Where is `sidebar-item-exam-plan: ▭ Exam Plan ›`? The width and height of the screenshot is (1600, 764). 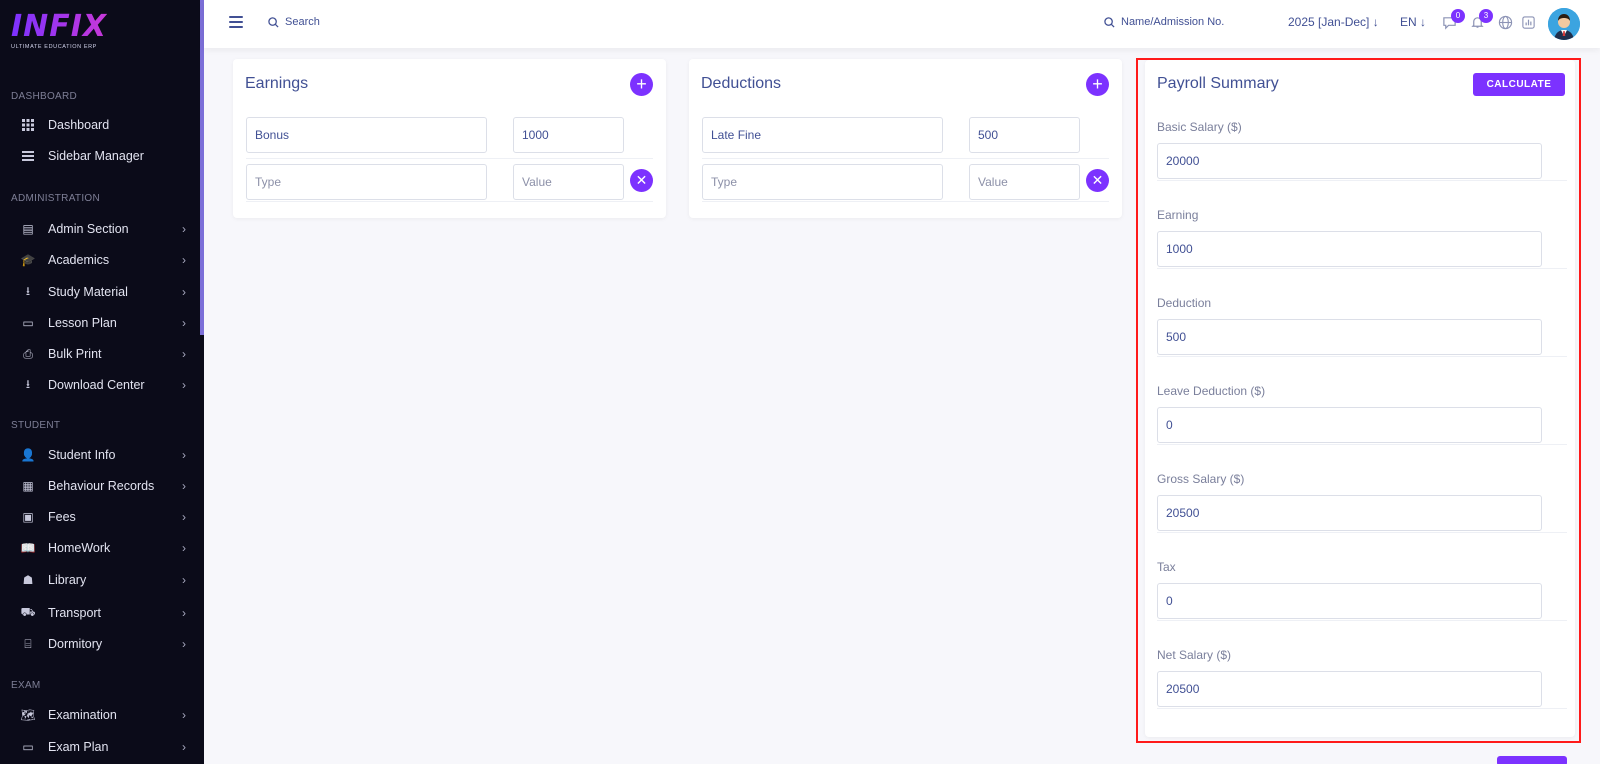
sidebar-item-exam-plan: ▭ Exam Plan › is located at coordinates (100, 747).